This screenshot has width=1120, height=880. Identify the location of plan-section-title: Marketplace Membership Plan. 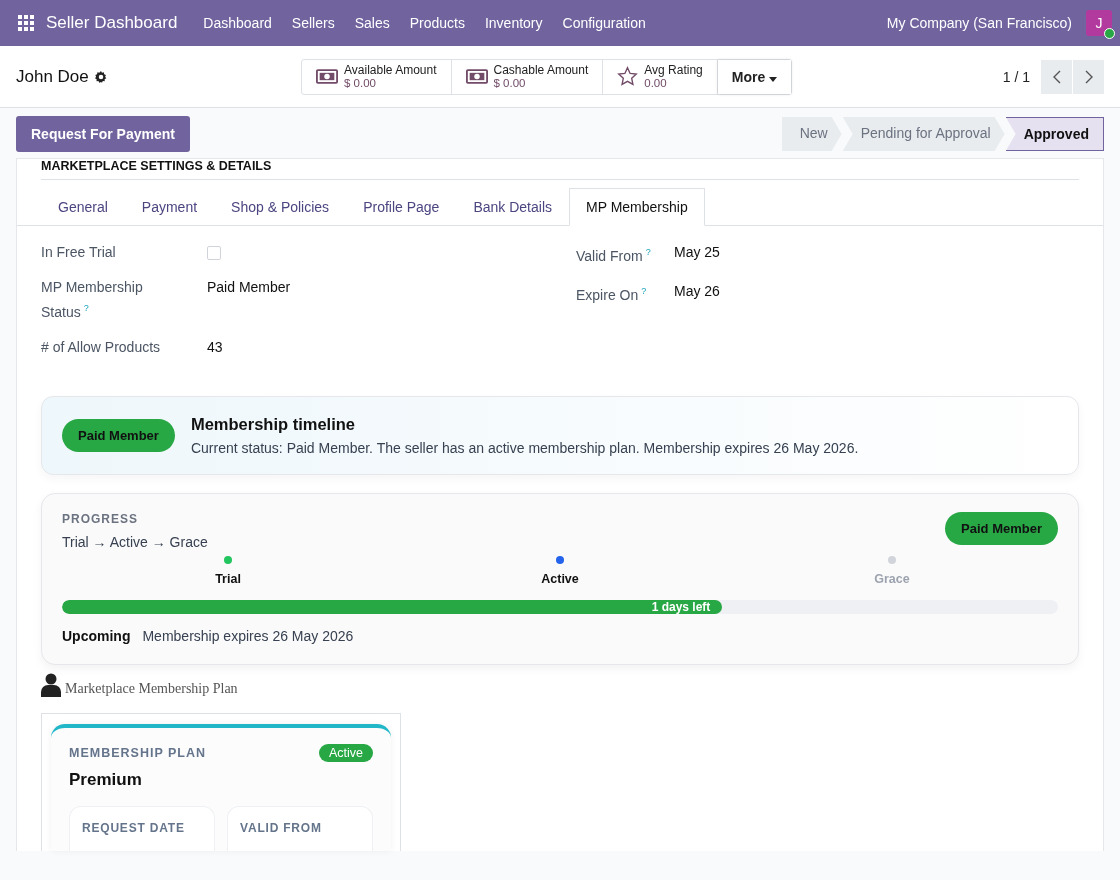
(151, 688).